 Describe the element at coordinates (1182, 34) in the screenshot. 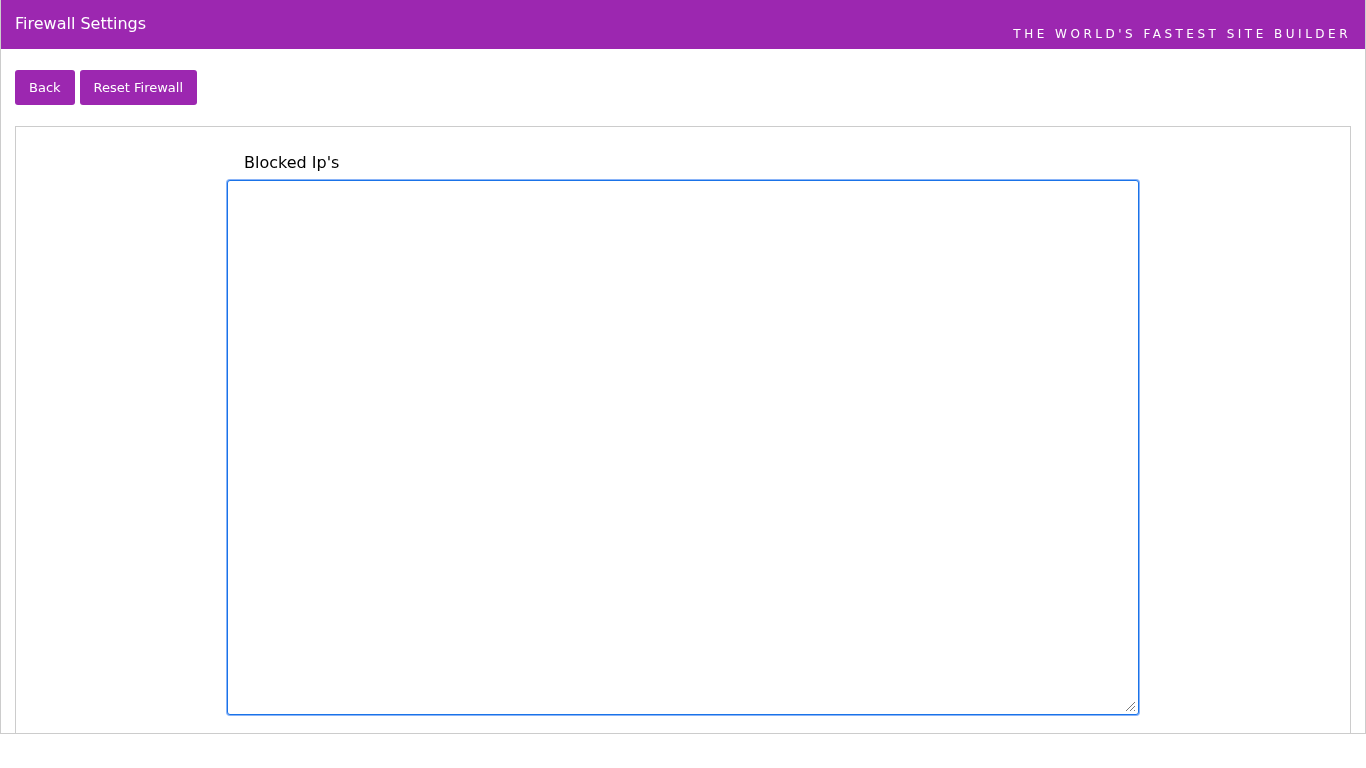

I see `tagline: THE WORLD'S FASTEST SITE BUILDER` at that location.